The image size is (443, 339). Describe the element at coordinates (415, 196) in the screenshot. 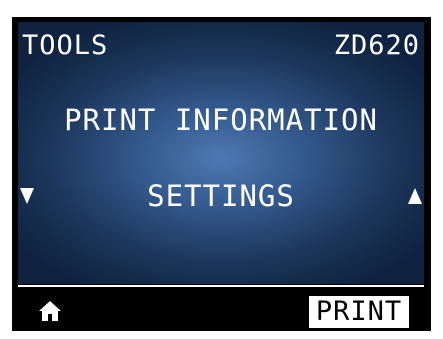

I see `up-arrow-icon` at that location.